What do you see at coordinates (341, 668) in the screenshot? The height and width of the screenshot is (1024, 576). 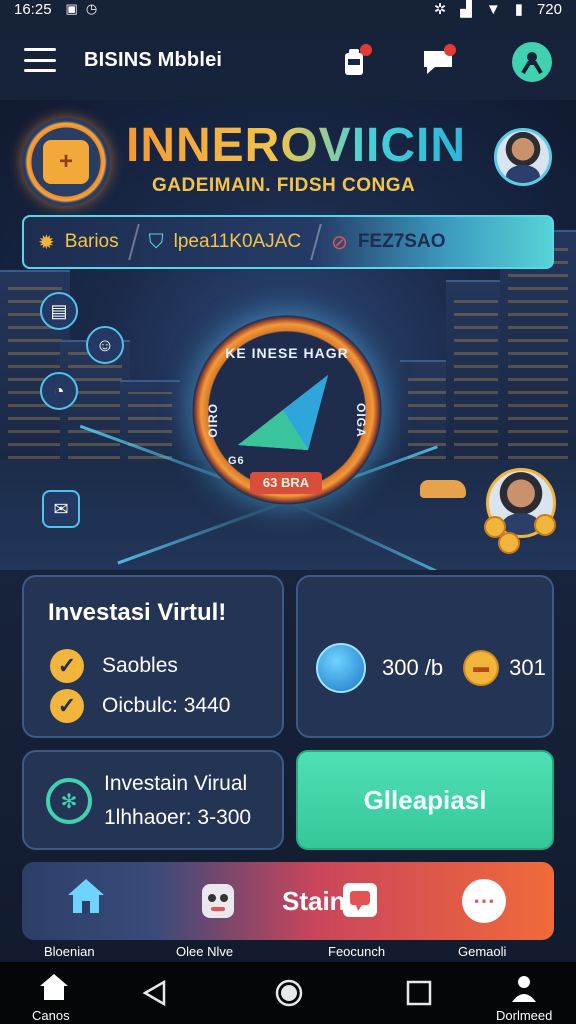 I see `globe-icon` at bounding box center [341, 668].